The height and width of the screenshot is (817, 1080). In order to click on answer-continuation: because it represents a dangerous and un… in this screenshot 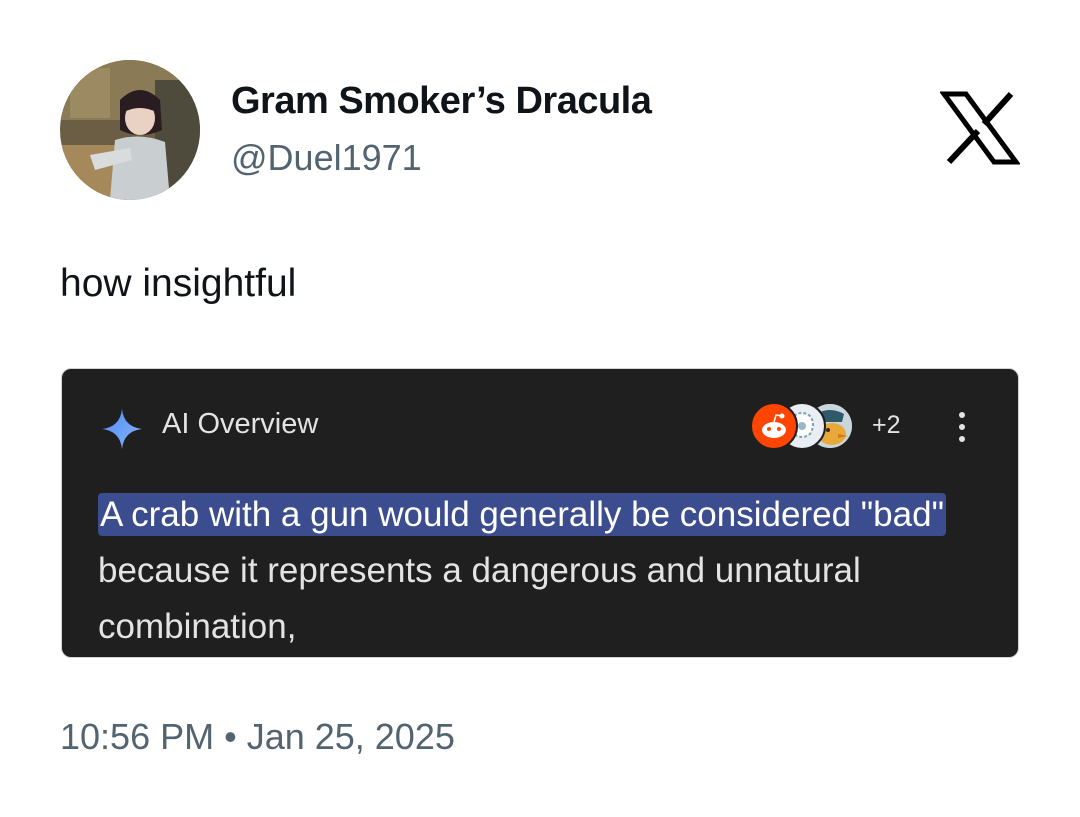, I will do `click(479, 598)`.